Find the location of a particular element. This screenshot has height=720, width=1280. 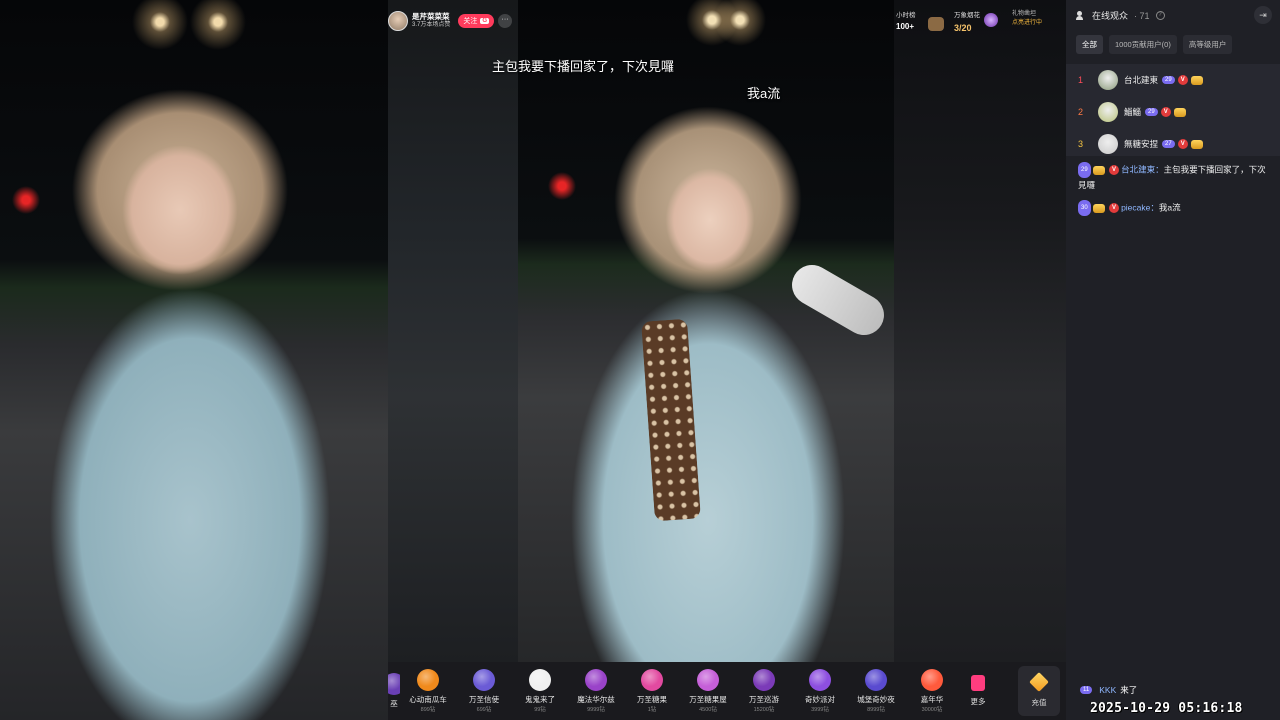

gift-name: 心动南瓜车 is located at coordinates (428, 699).